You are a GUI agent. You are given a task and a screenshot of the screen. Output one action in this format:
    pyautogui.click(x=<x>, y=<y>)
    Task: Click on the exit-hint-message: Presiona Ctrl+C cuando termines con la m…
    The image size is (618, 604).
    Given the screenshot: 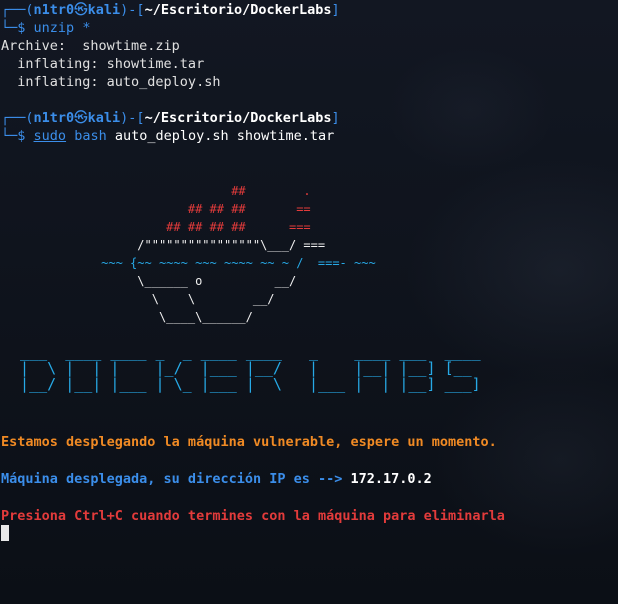 What is the action you would take?
    pyautogui.click(x=253, y=516)
    